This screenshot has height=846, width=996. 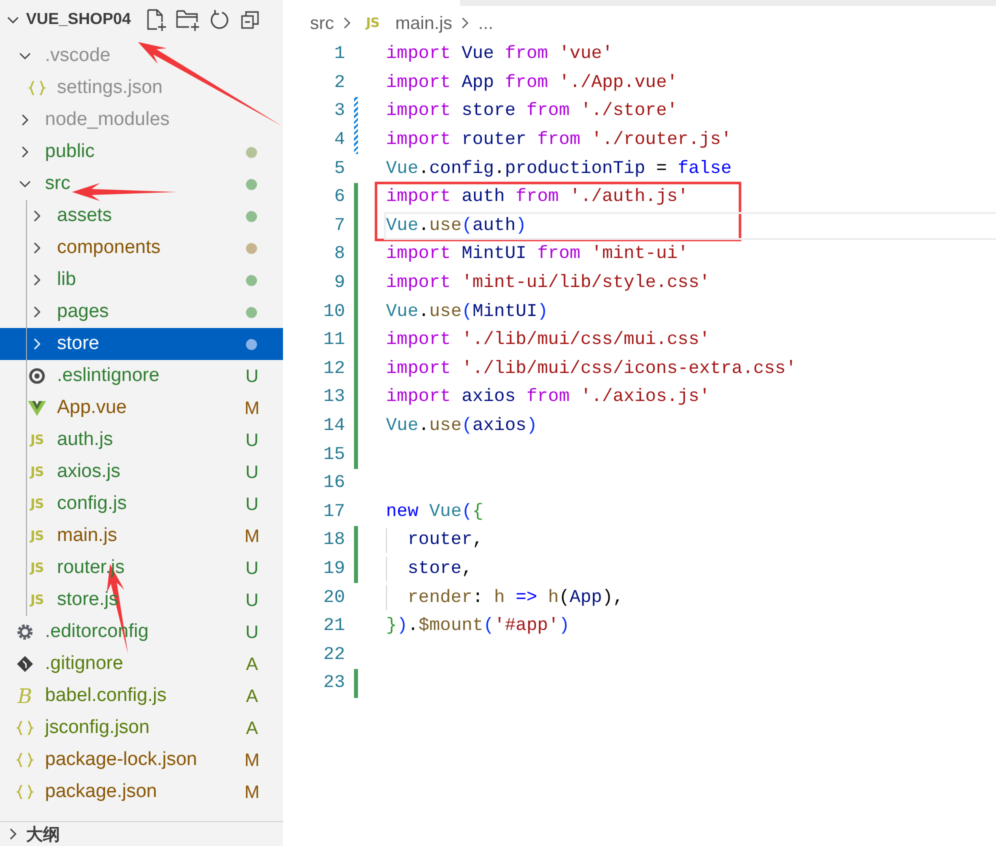 What do you see at coordinates (333, 340) in the screenshot?
I see `line-number: 11` at bounding box center [333, 340].